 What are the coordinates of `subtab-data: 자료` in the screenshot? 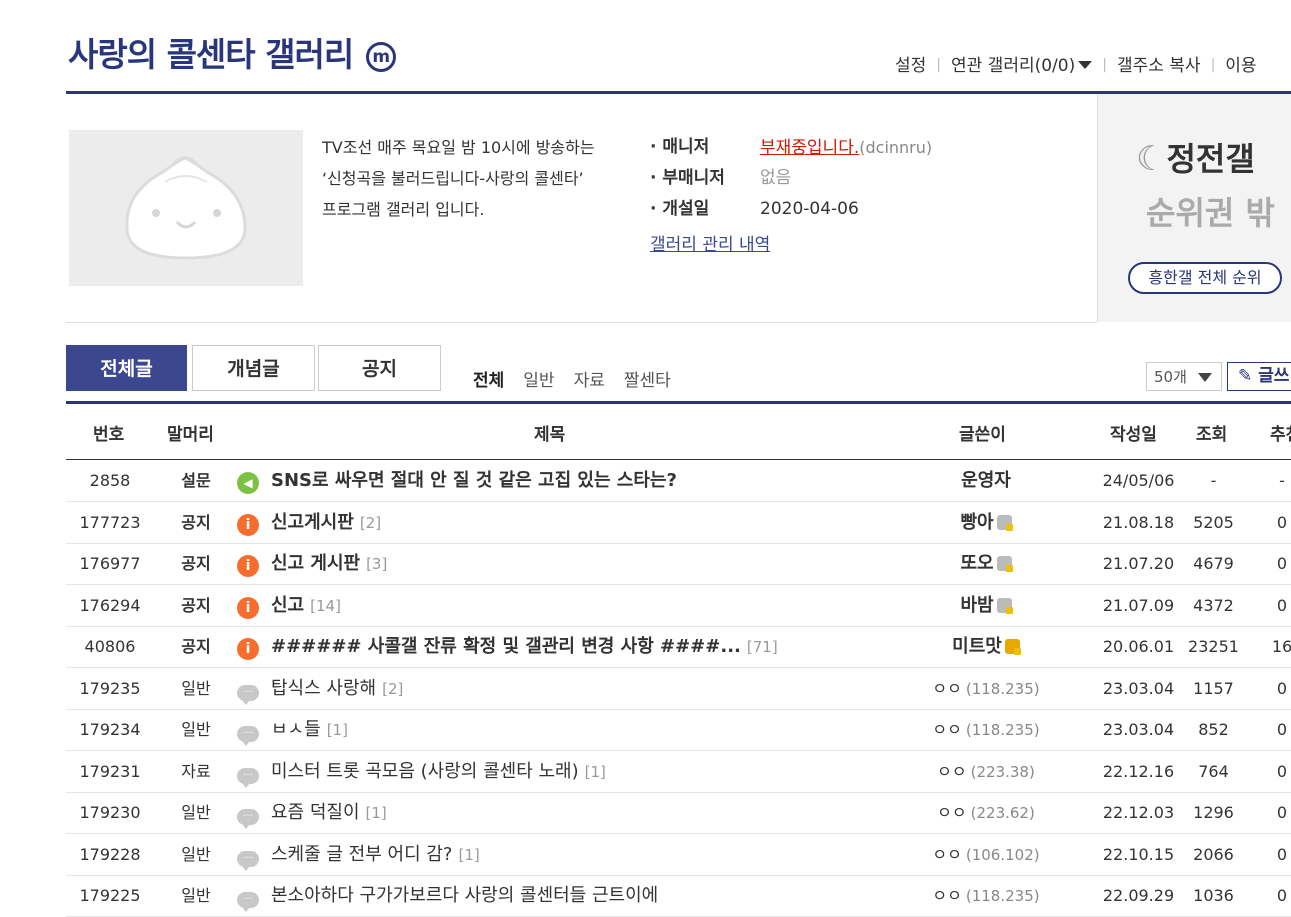 It's located at (589, 381).